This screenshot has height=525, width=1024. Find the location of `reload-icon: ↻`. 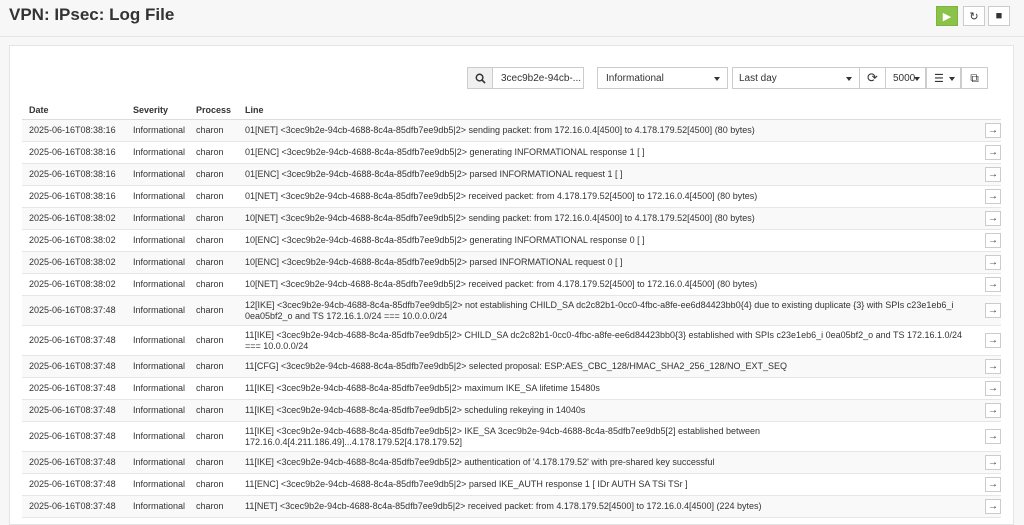

reload-icon: ↻ is located at coordinates (974, 16).